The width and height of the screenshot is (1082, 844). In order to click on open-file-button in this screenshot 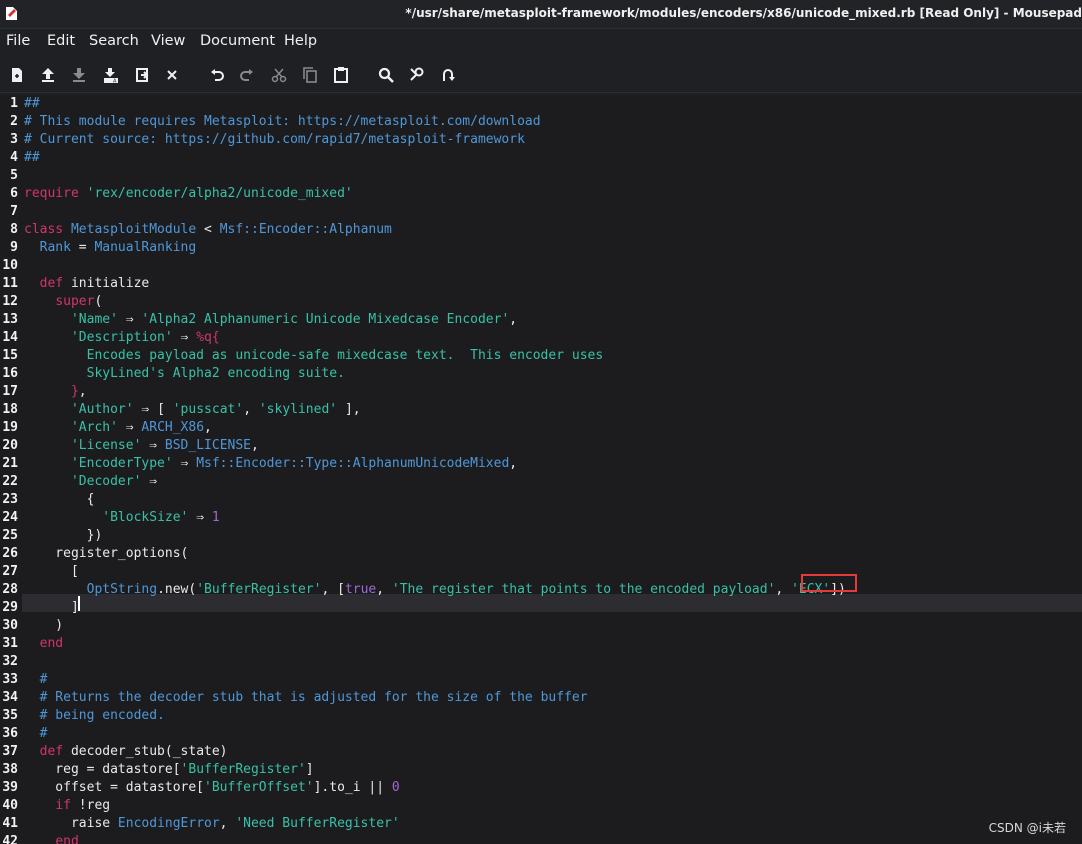, I will do `click(48, 75)`.